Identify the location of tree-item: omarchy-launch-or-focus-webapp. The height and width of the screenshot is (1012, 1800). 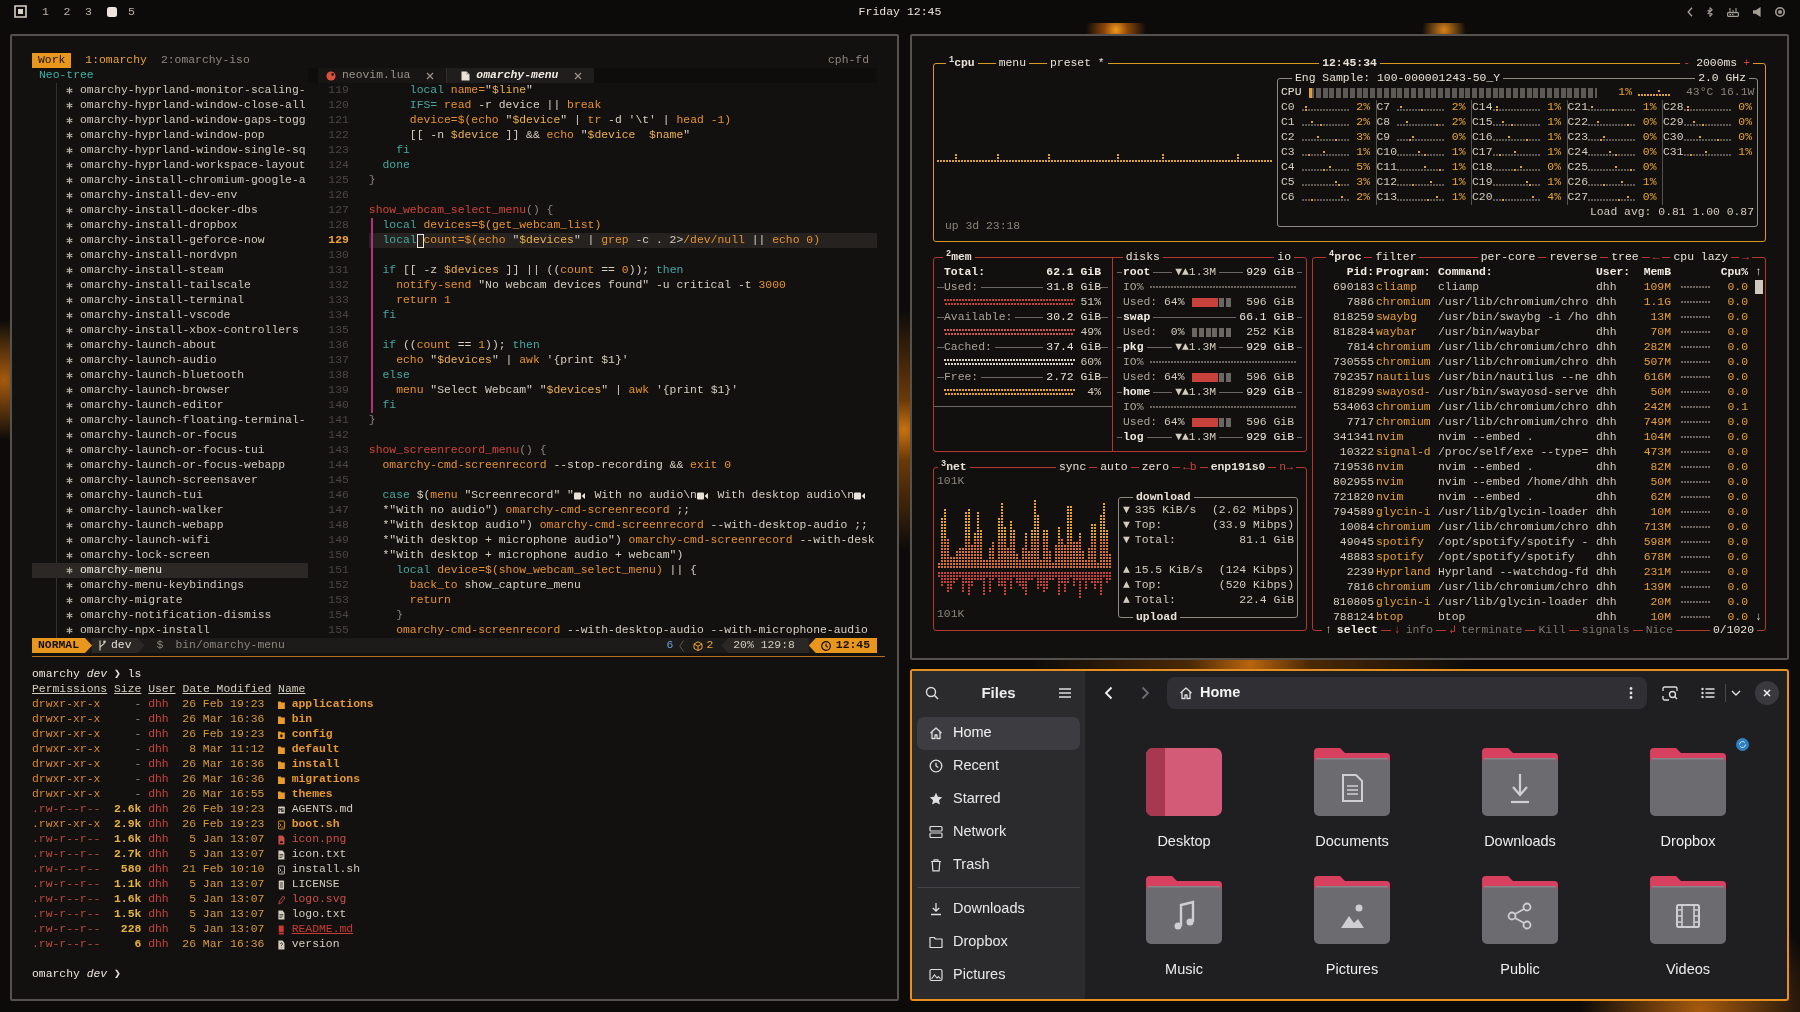
(170, 465).